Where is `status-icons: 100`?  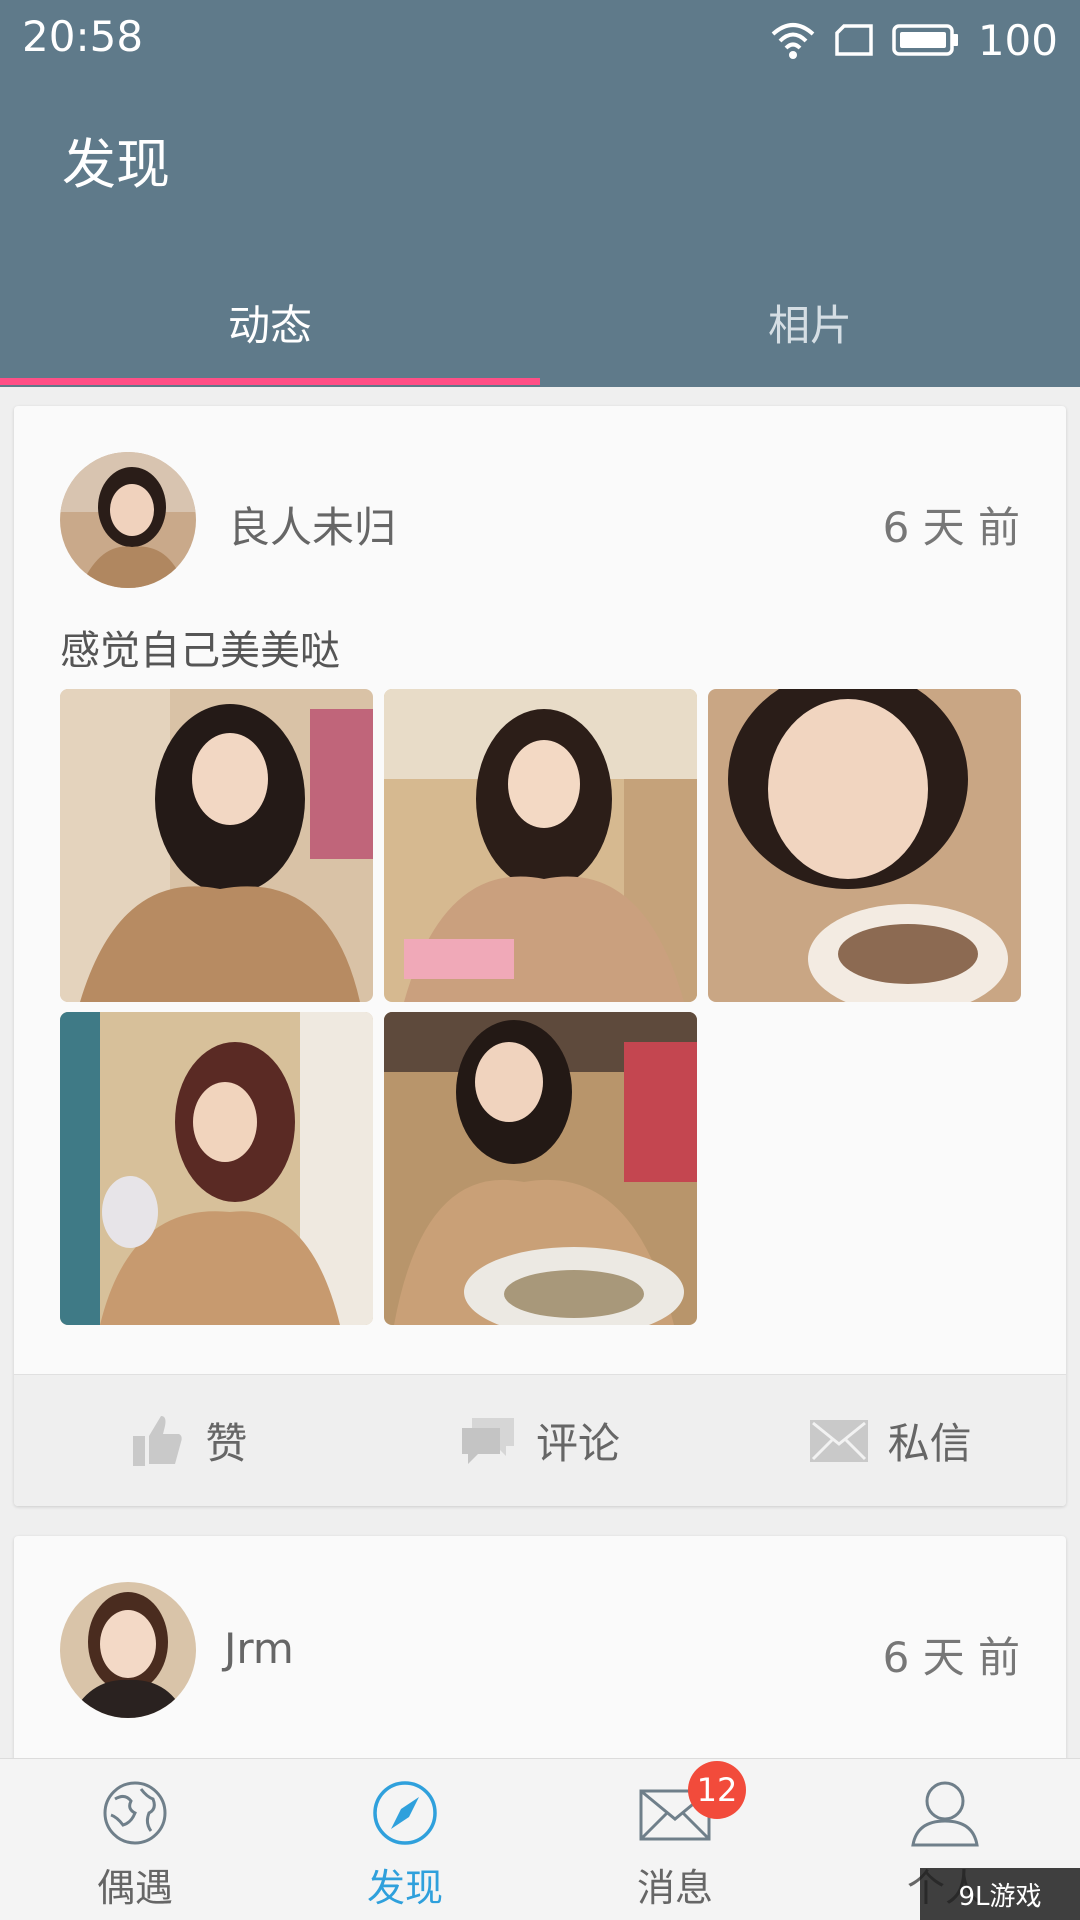 status-icons: 100 is located at coordinates (914, 40).